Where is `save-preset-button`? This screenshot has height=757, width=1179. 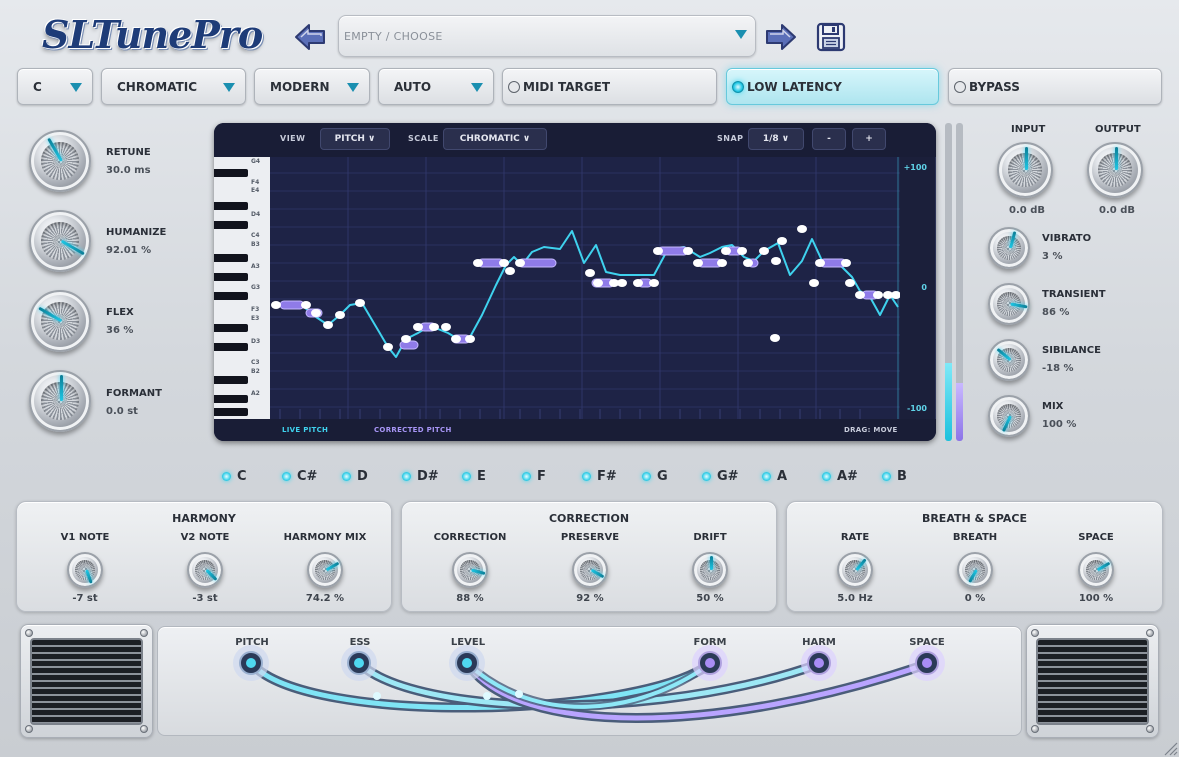
save-preset-button is located at coordinates (831, 37).